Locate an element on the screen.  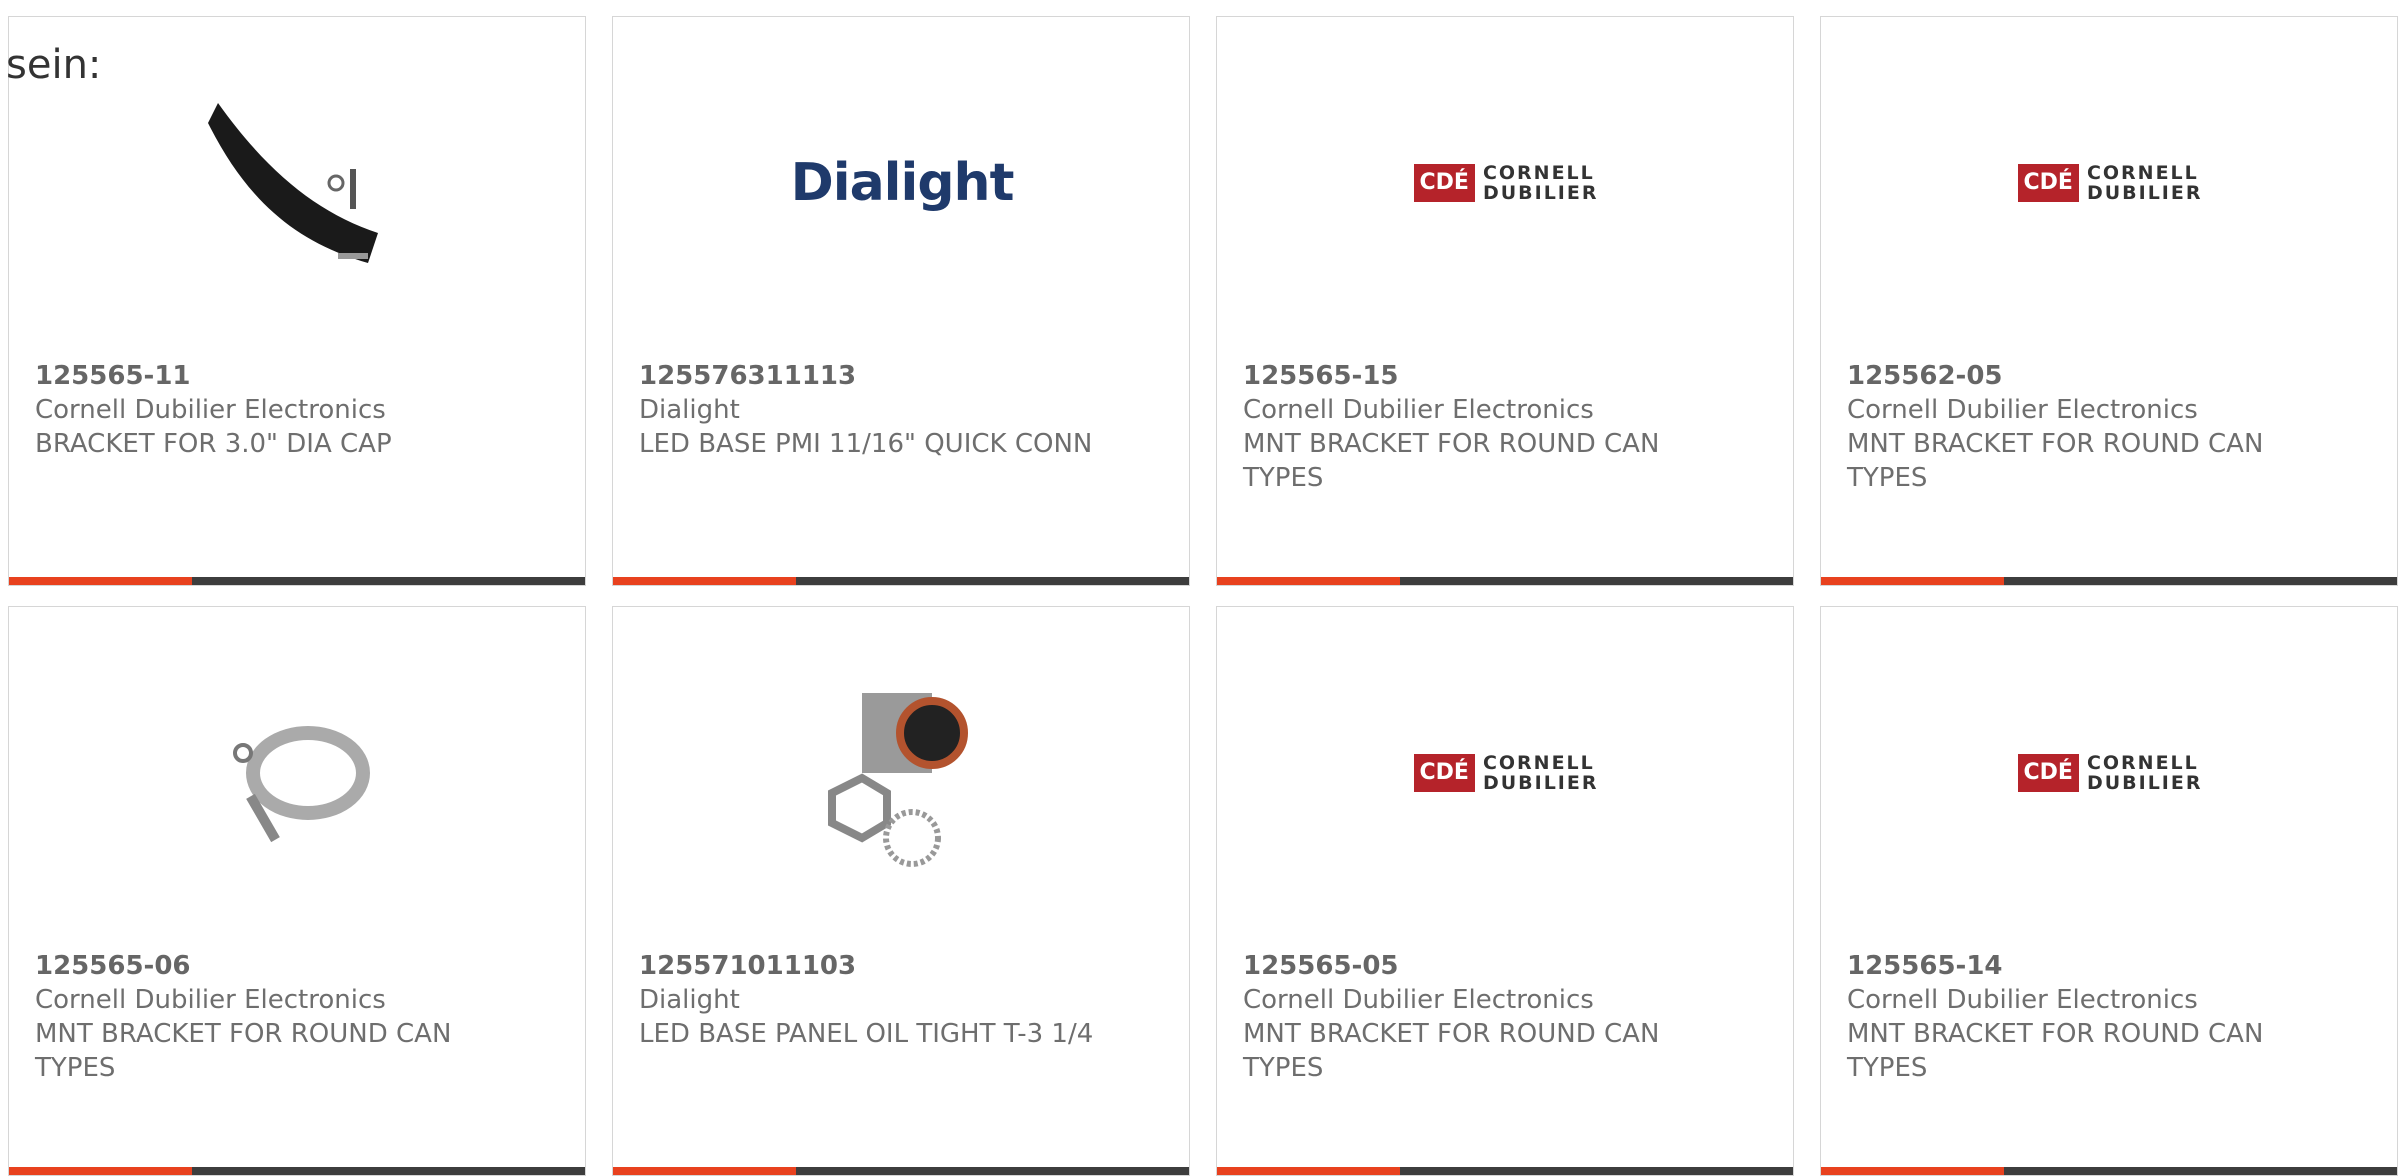
part-number: 125565-11 is located at coordinates (270, 376).